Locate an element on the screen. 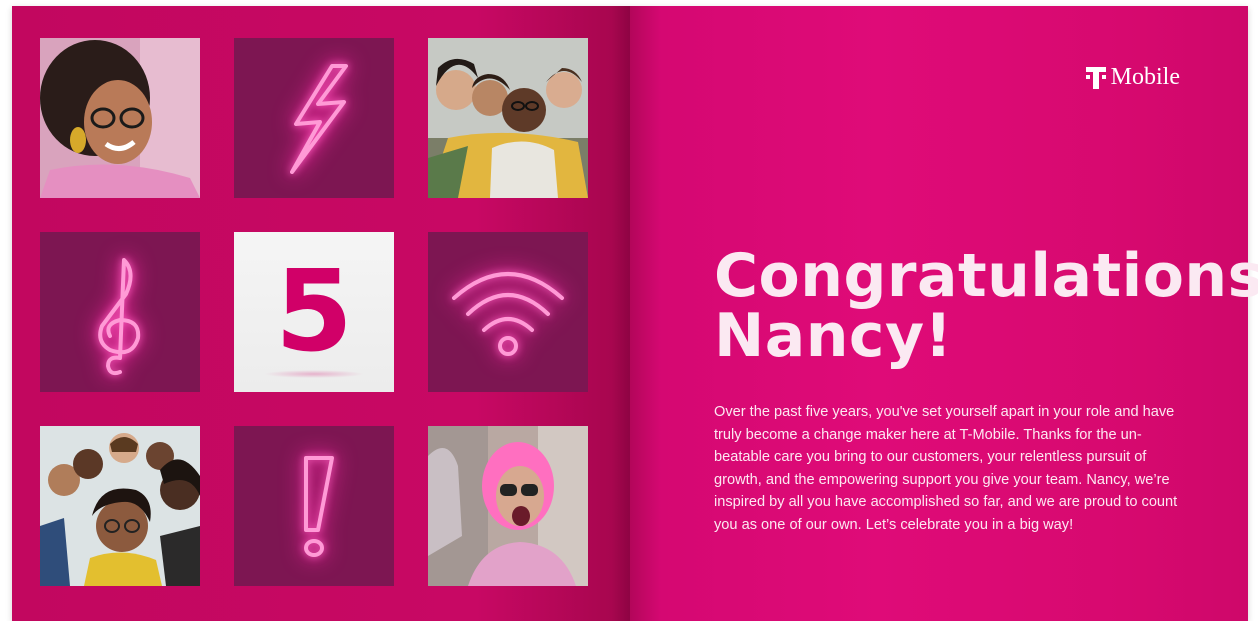 The width and height of the screenshot is (1258, 621). lightning-bolt-icon is located at coordinates (319, 119).